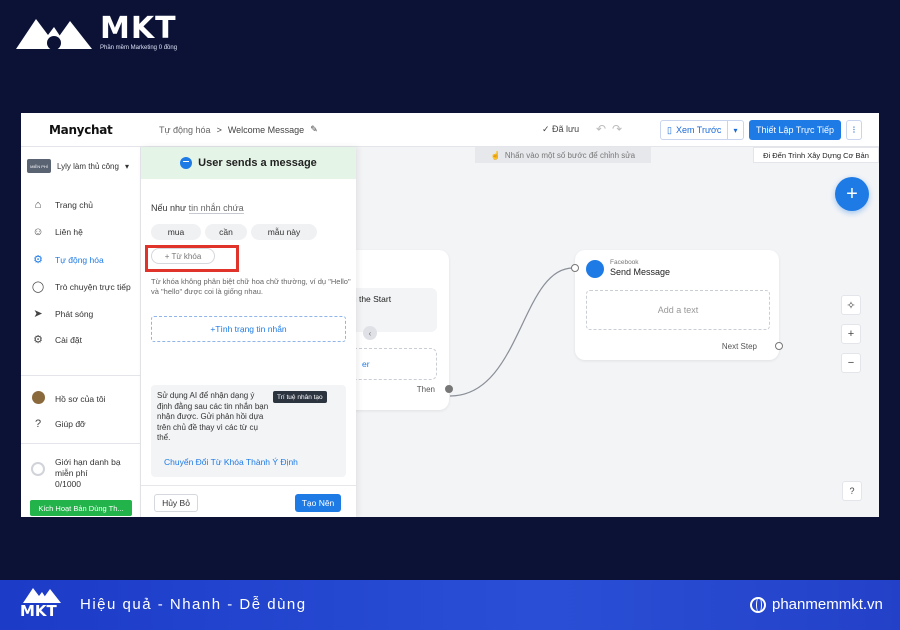 This screenshot has height=630, width=900. I want to click on footer-slogan: Hiệu quả - Nhanh - Dễ dùng, so click(193, 604).